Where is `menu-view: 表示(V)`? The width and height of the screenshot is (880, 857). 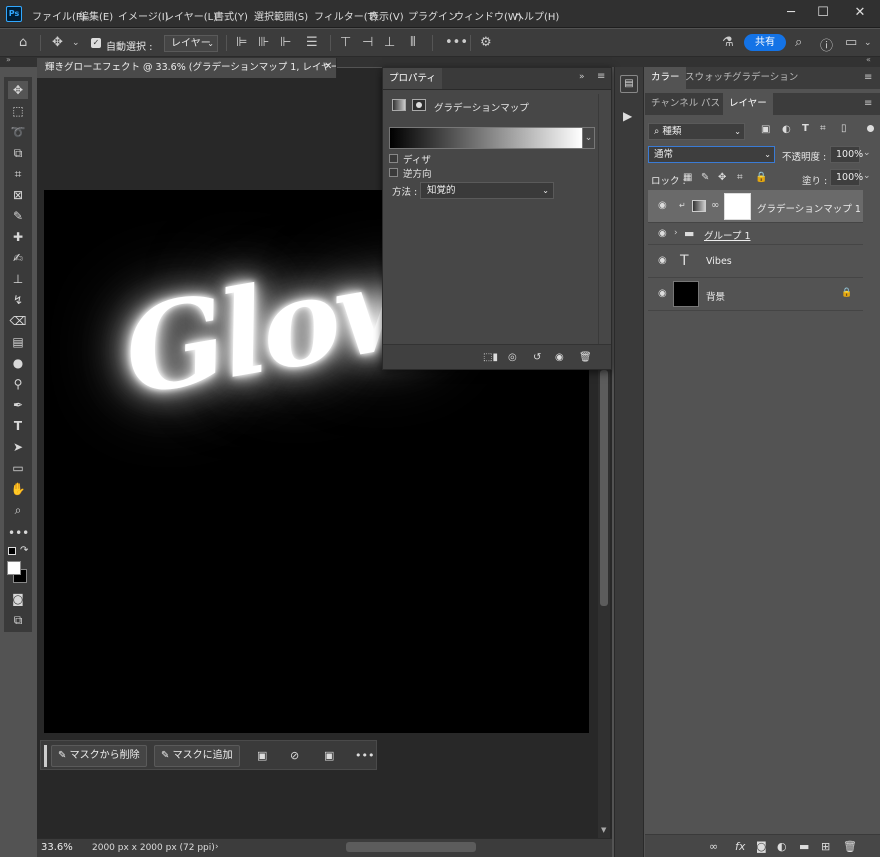 menu-view: 表示(V) is located at coordinates (386, 15).